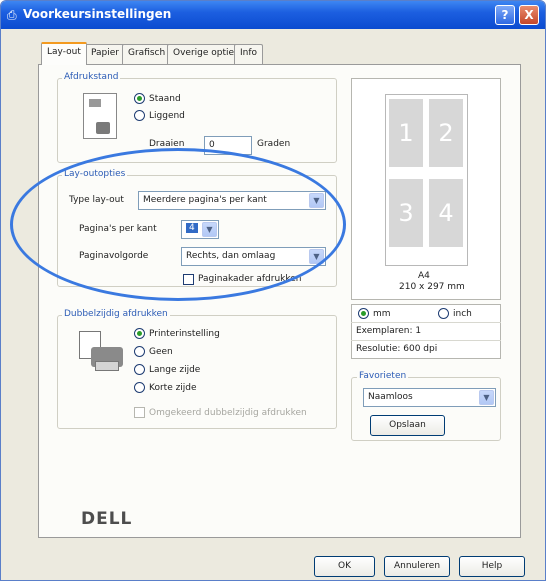  What do you see at coordinates (406, 133) in the screenshot?
I see `preview-page-1: 1` at bounding box center [406, 133].